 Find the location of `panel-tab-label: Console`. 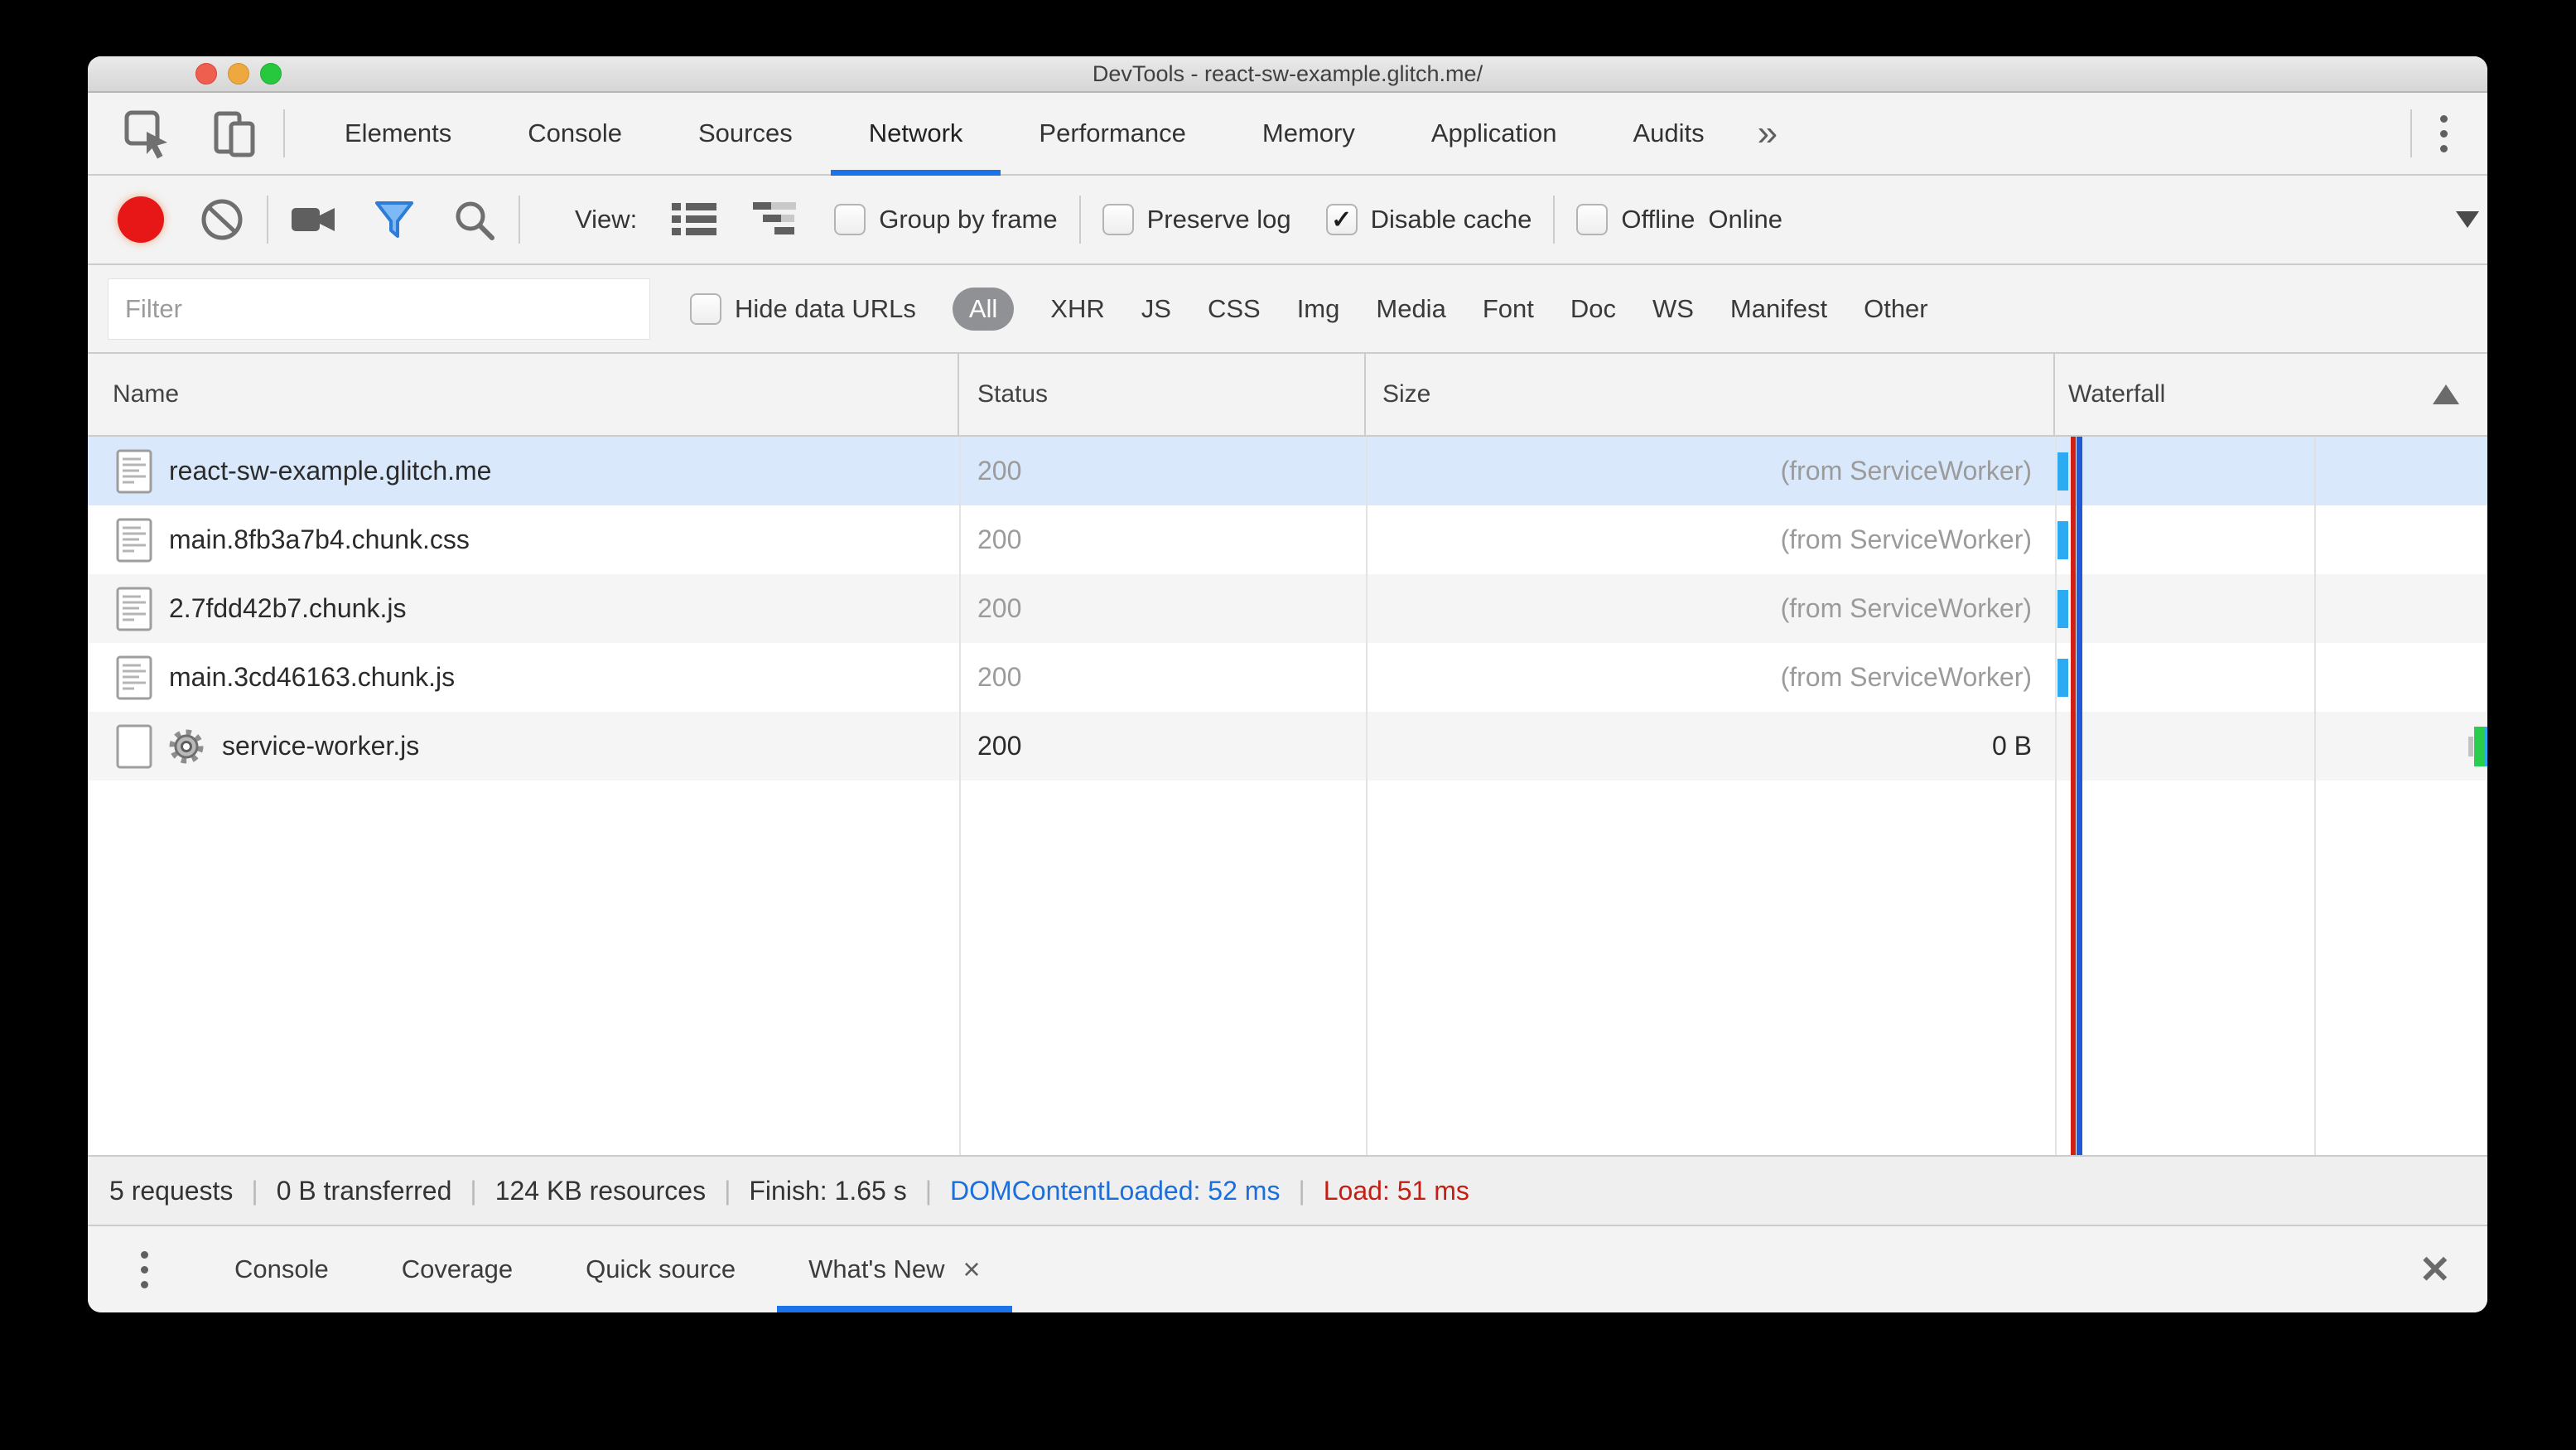

panel-tab-label: Console is located at coordinates (575, 133).